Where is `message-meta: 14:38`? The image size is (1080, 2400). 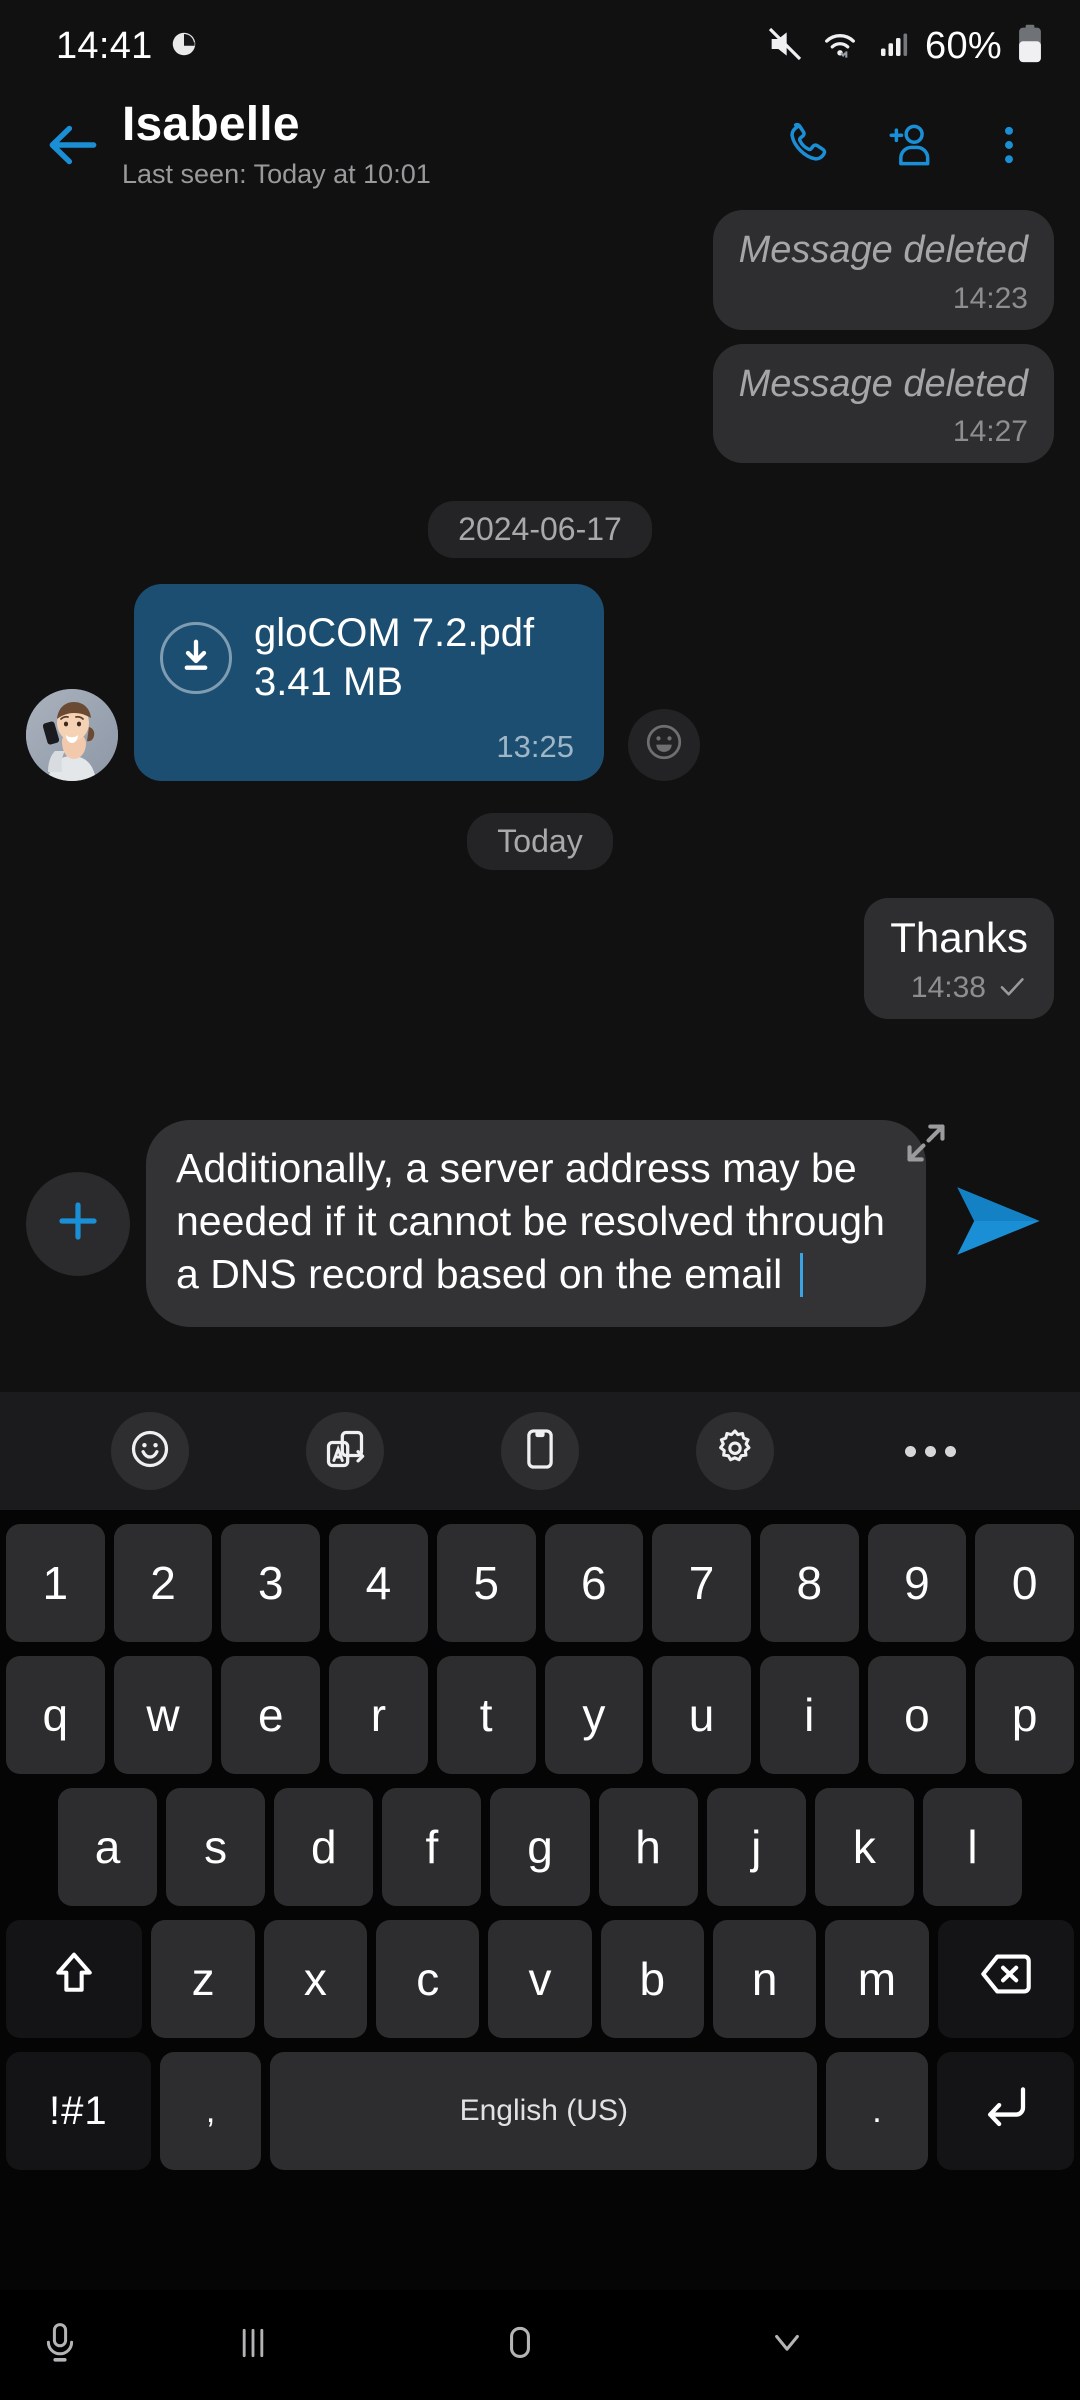 message-meta: 14:38 is located at coordinates (959, 988).